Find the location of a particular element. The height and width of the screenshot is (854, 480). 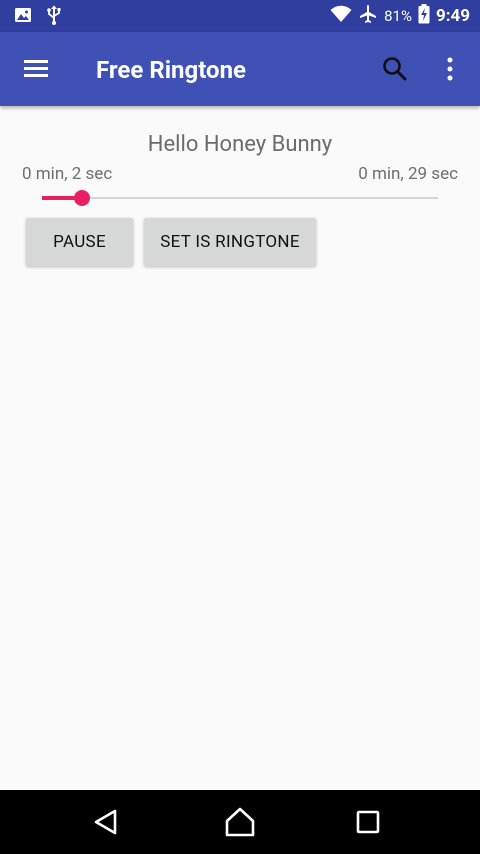

more-options-button is located at coordinates (450, 69).